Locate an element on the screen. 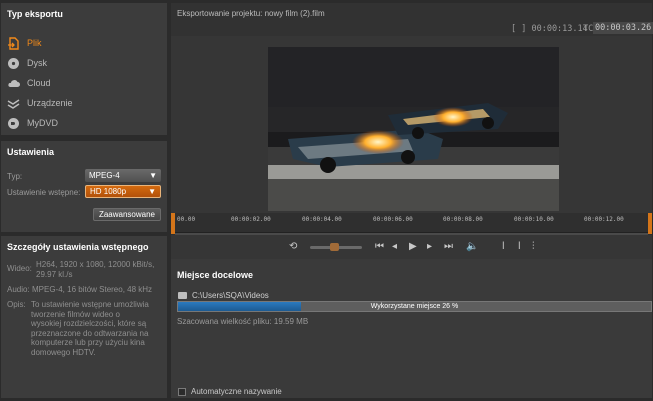 The height and width of the screenshot is (401, 653). type-item-mydvd-label: MyDVD is located at coordinates (42, 123).